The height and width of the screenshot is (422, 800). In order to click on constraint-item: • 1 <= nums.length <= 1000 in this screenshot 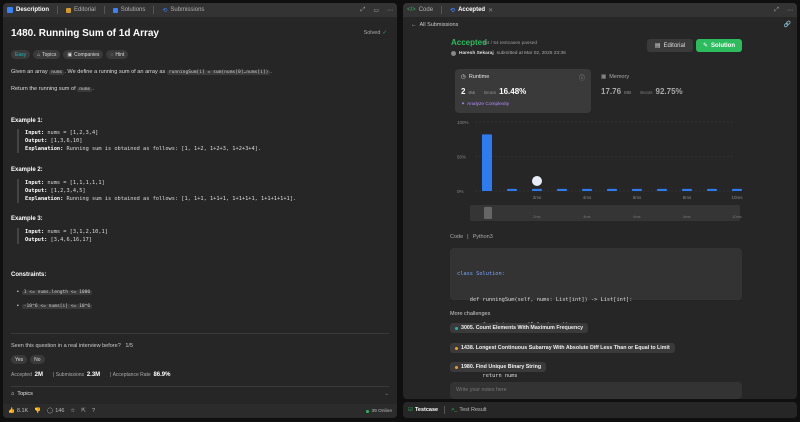, I will do `click(55, 292)`.